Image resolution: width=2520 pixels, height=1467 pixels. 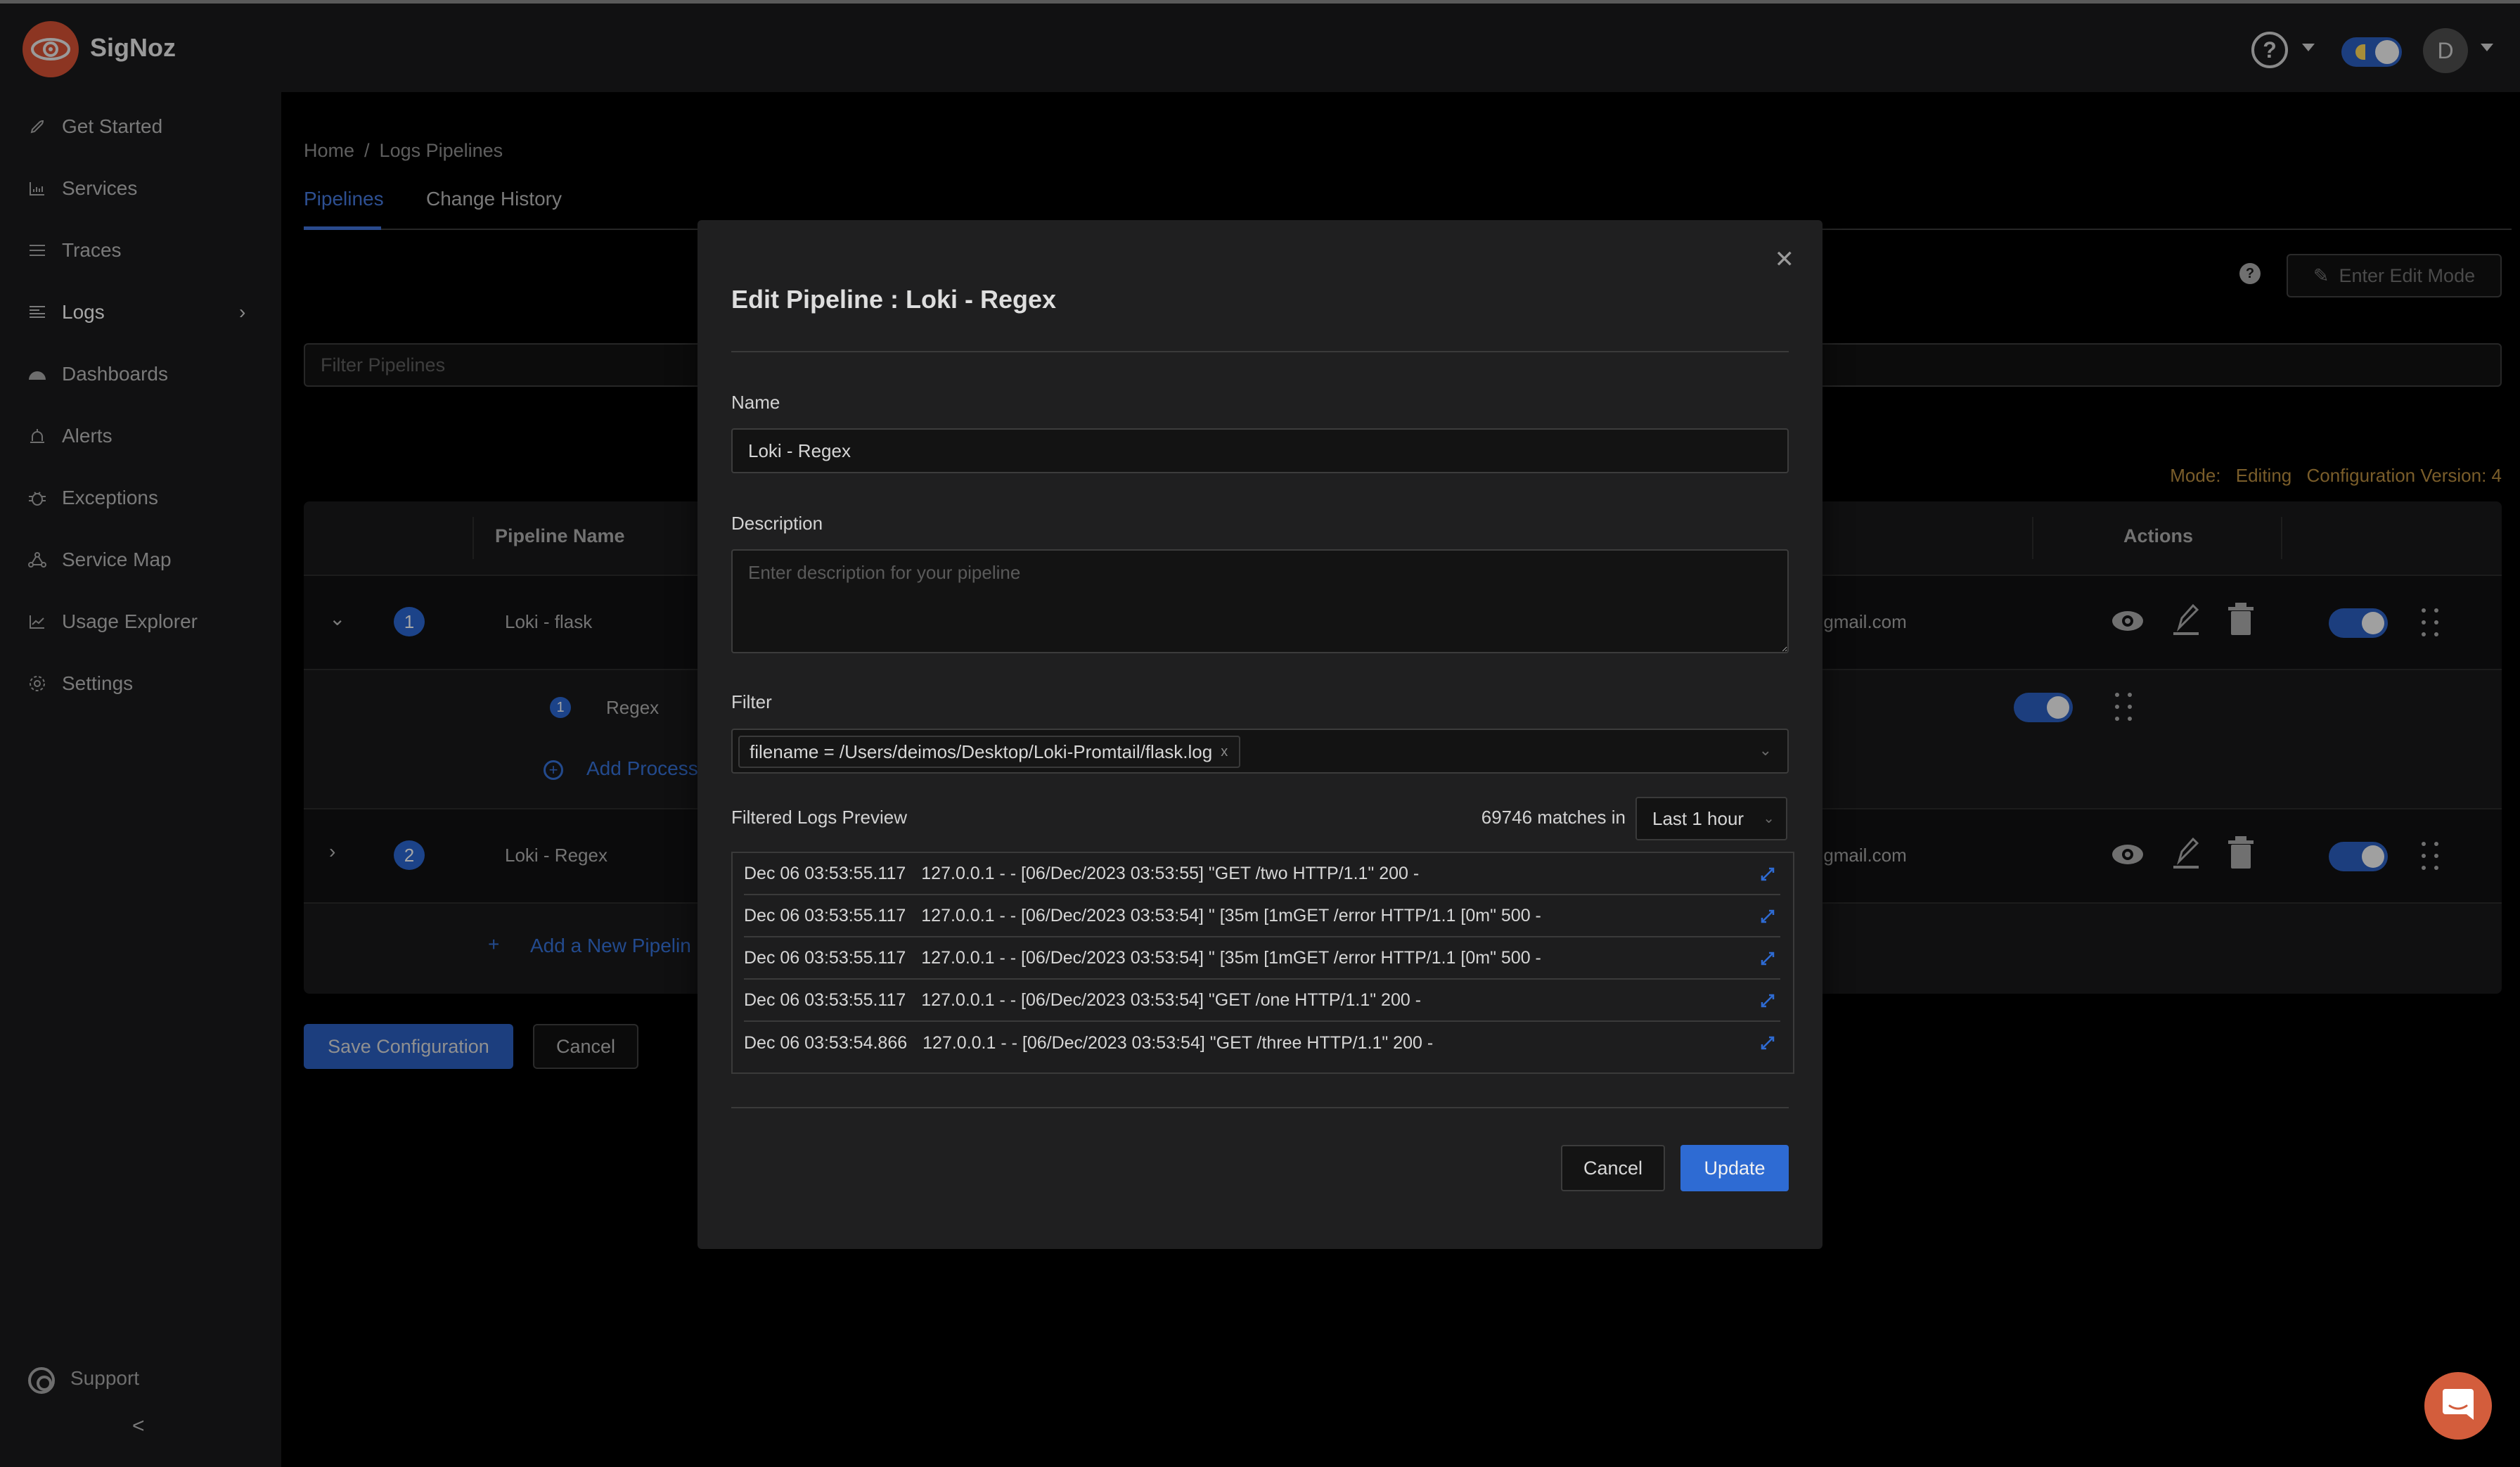 What do you see at coordinates (130, 621) in the screenshot?
I see `sidebar-item-label: Usage Explorer` at bounding box center [130, 621].